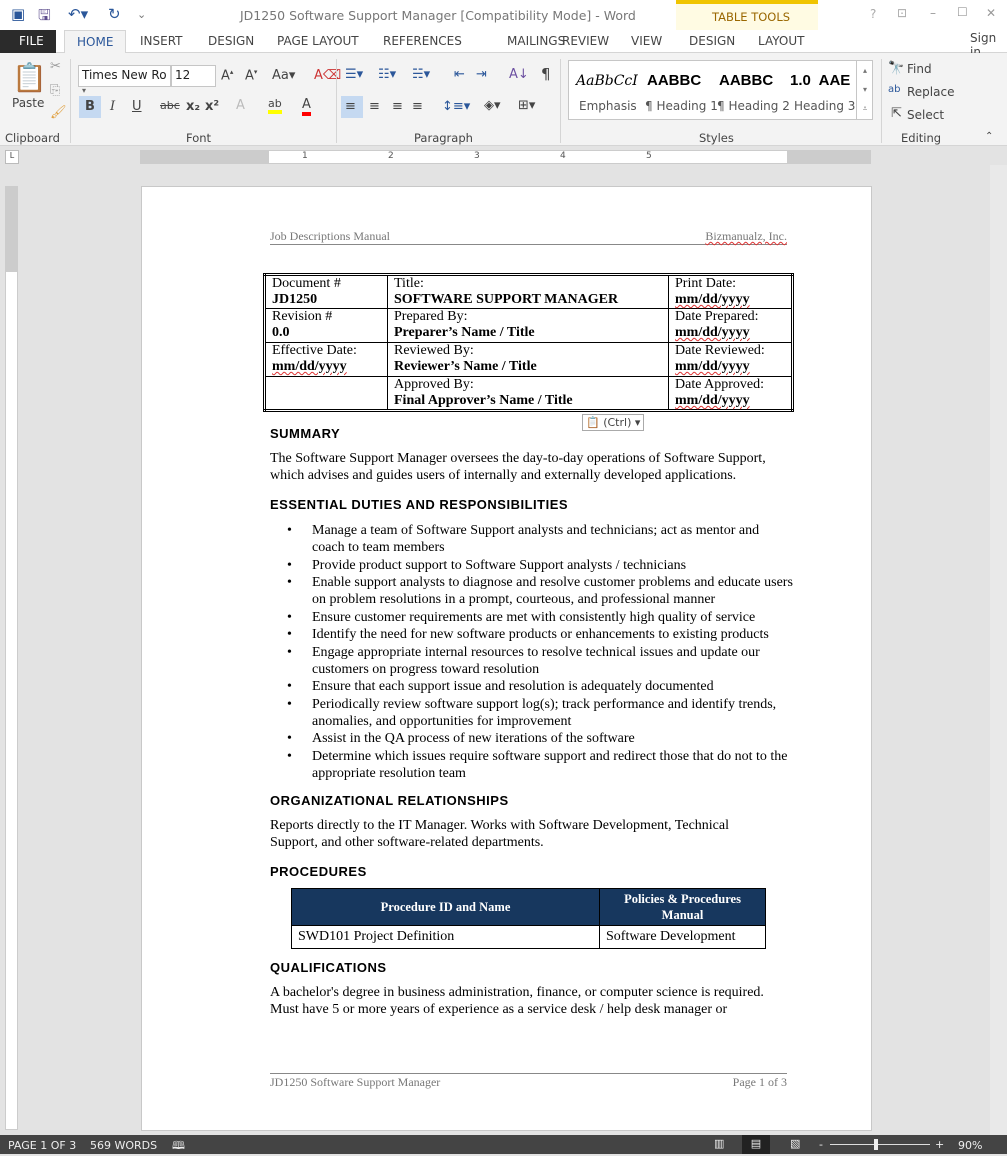 Image resolution: width=1007 pixels, height=1156 pixels. Describe the element at coordinates (330, 236) in the screenshot. I see `header-left: Job Descriptions Manual` at that location.